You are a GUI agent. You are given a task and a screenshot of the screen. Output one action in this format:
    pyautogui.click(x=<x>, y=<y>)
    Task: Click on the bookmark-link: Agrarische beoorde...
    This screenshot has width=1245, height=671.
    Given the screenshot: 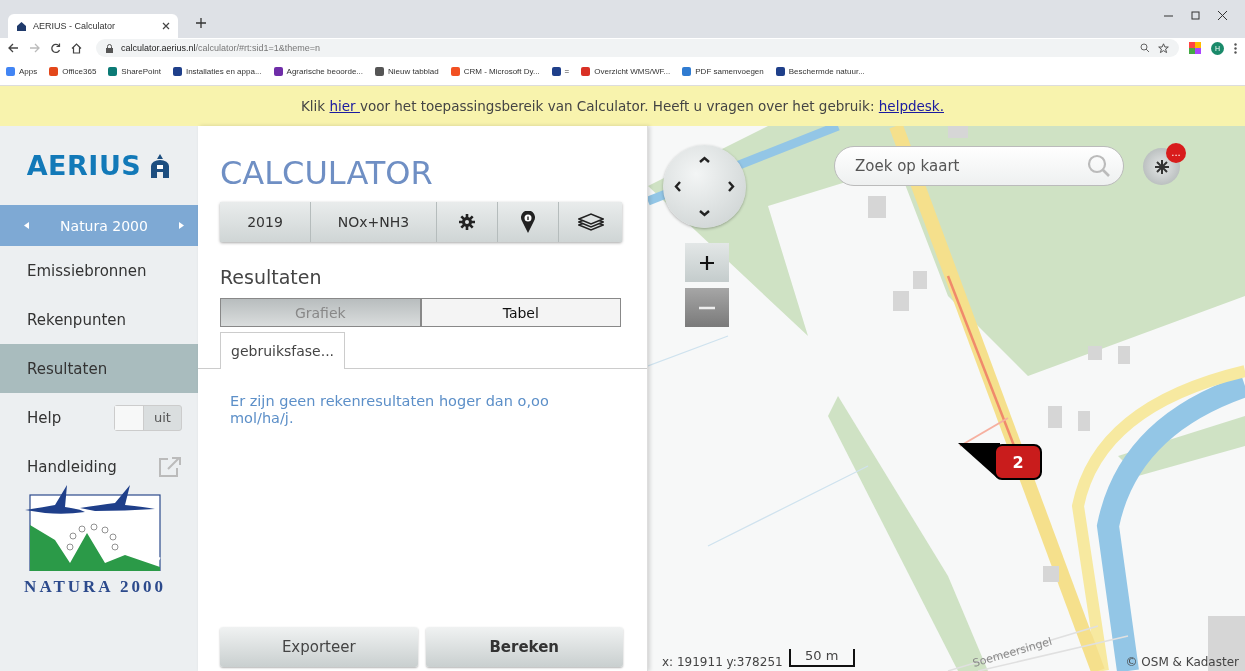 What is the action you would take?
    pyautogui.click(x=325, y=71)
    